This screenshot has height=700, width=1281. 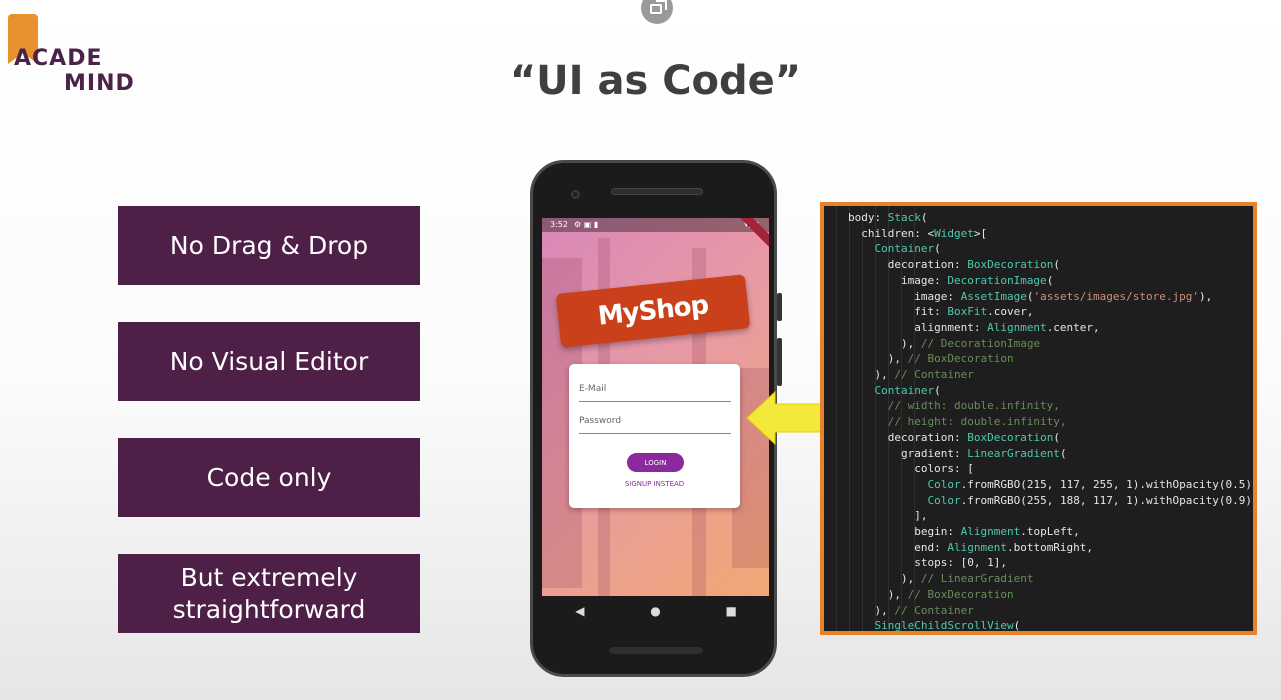 What do you see at coordinates (655, 422) in the screenshot?
I see `password-field: Password` at bounding box center [655, 422].